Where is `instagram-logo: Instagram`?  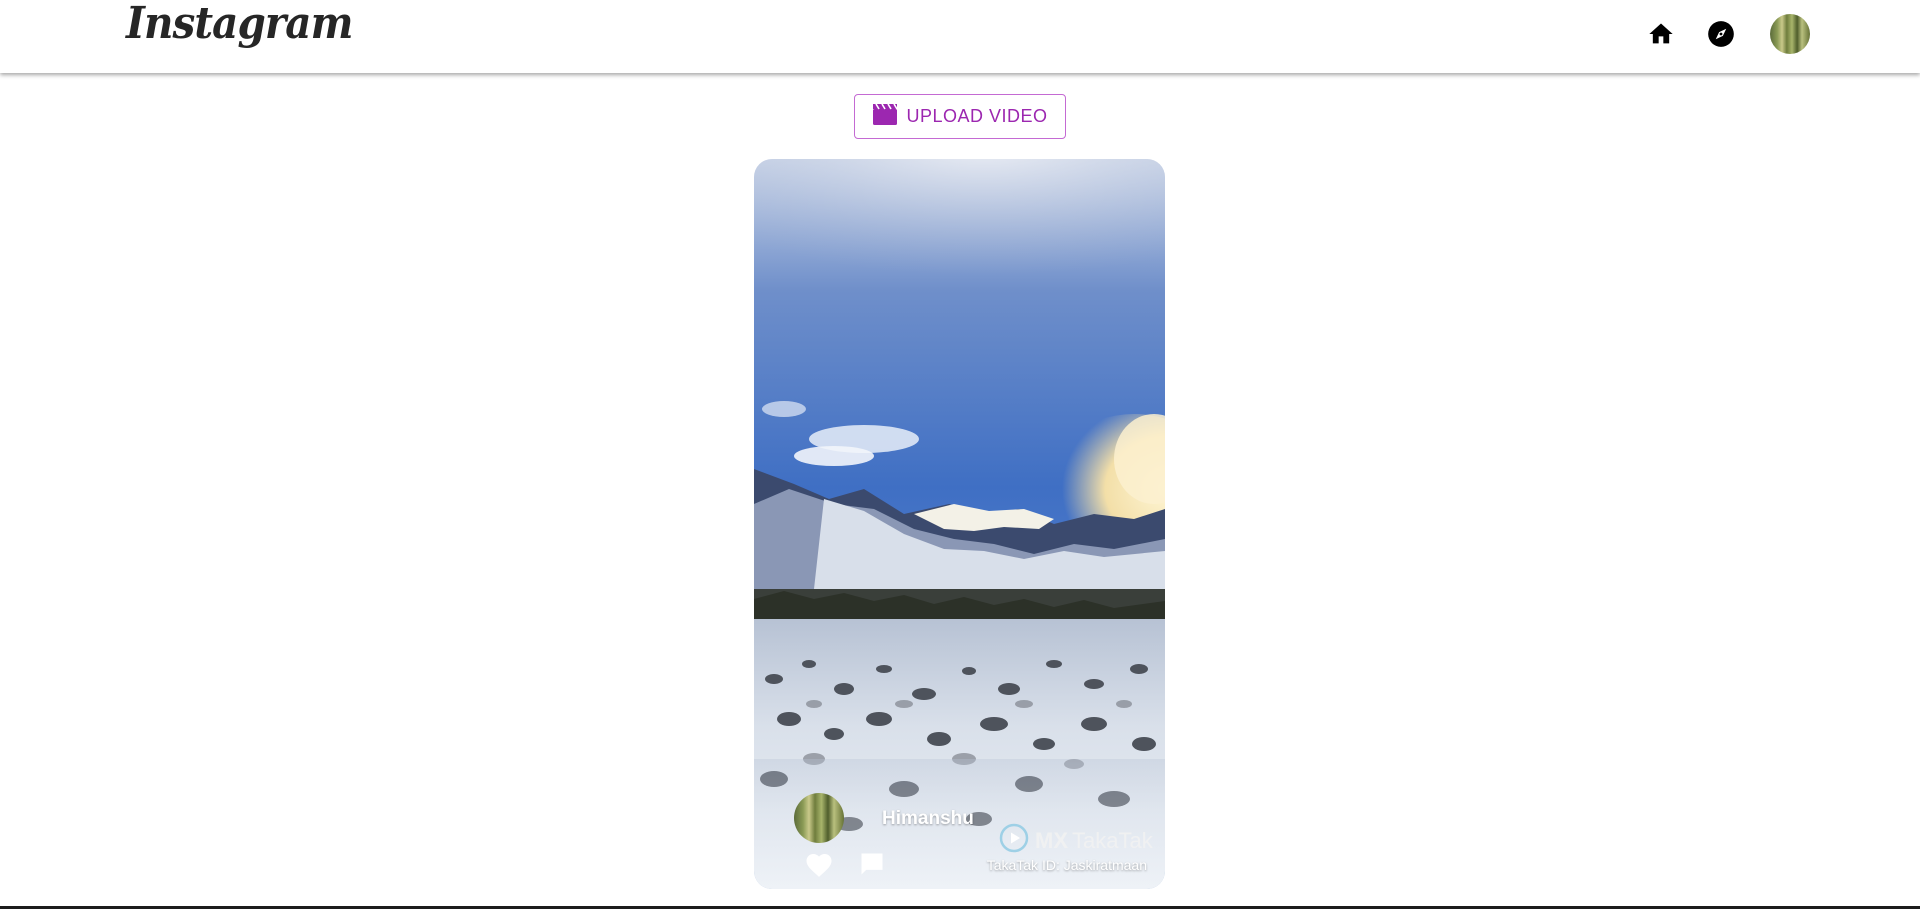 instagram-logo: Instagram is located at coordinates (239, 24).